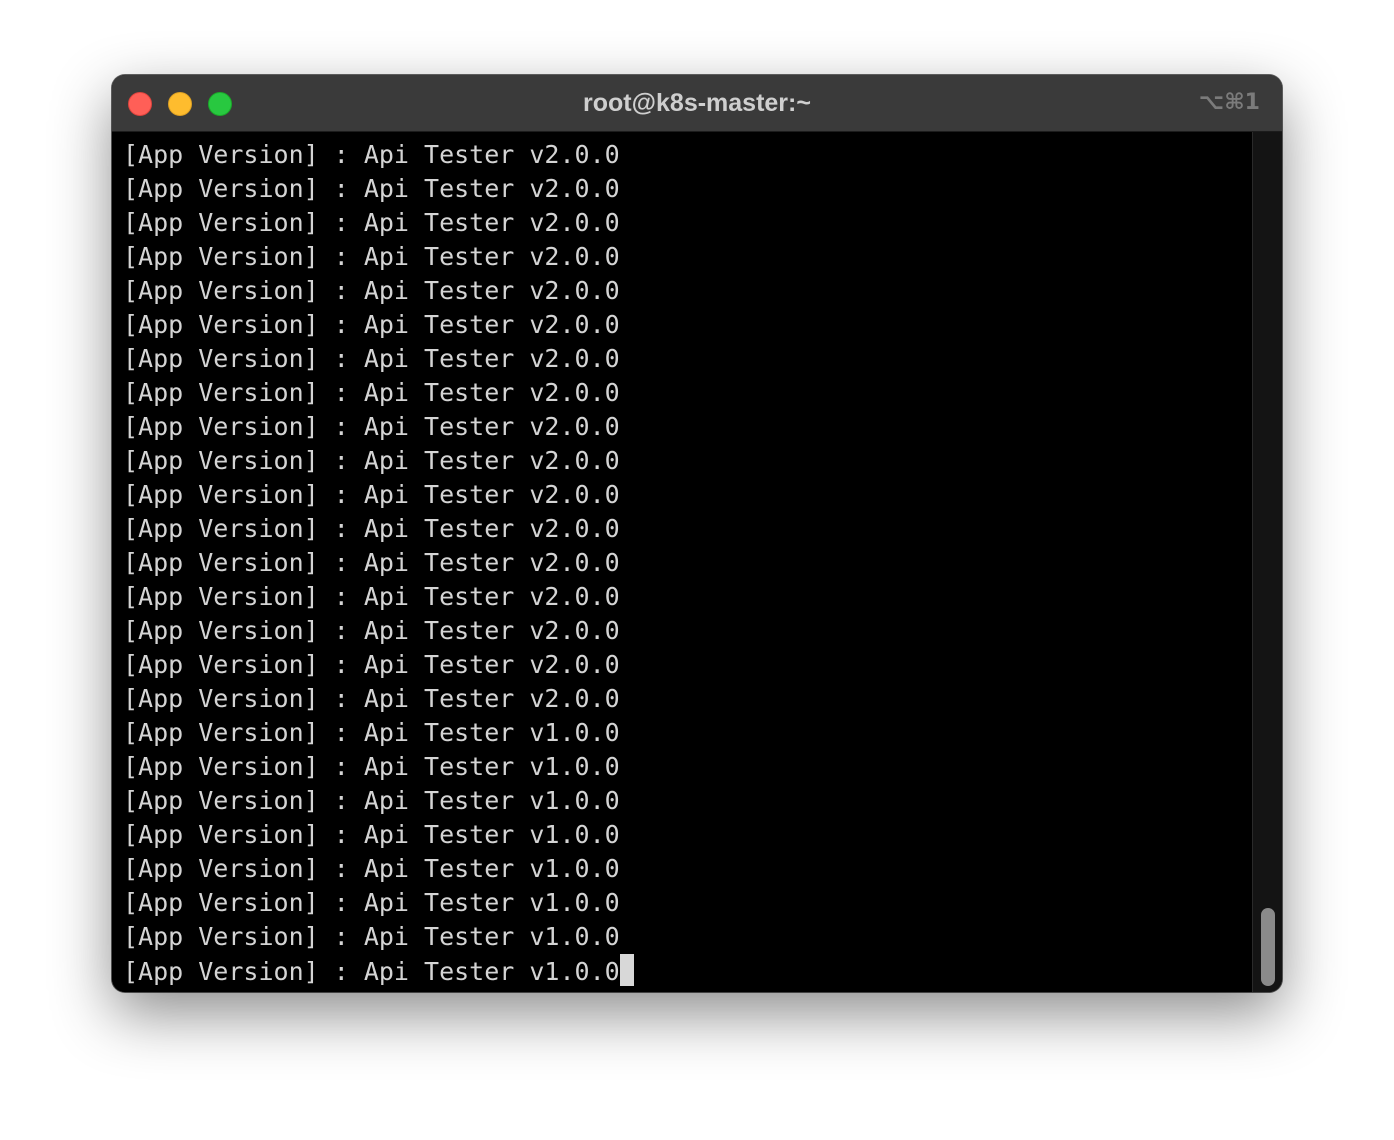  I want to click on scrollbar-thumb, so click(1268, 947).